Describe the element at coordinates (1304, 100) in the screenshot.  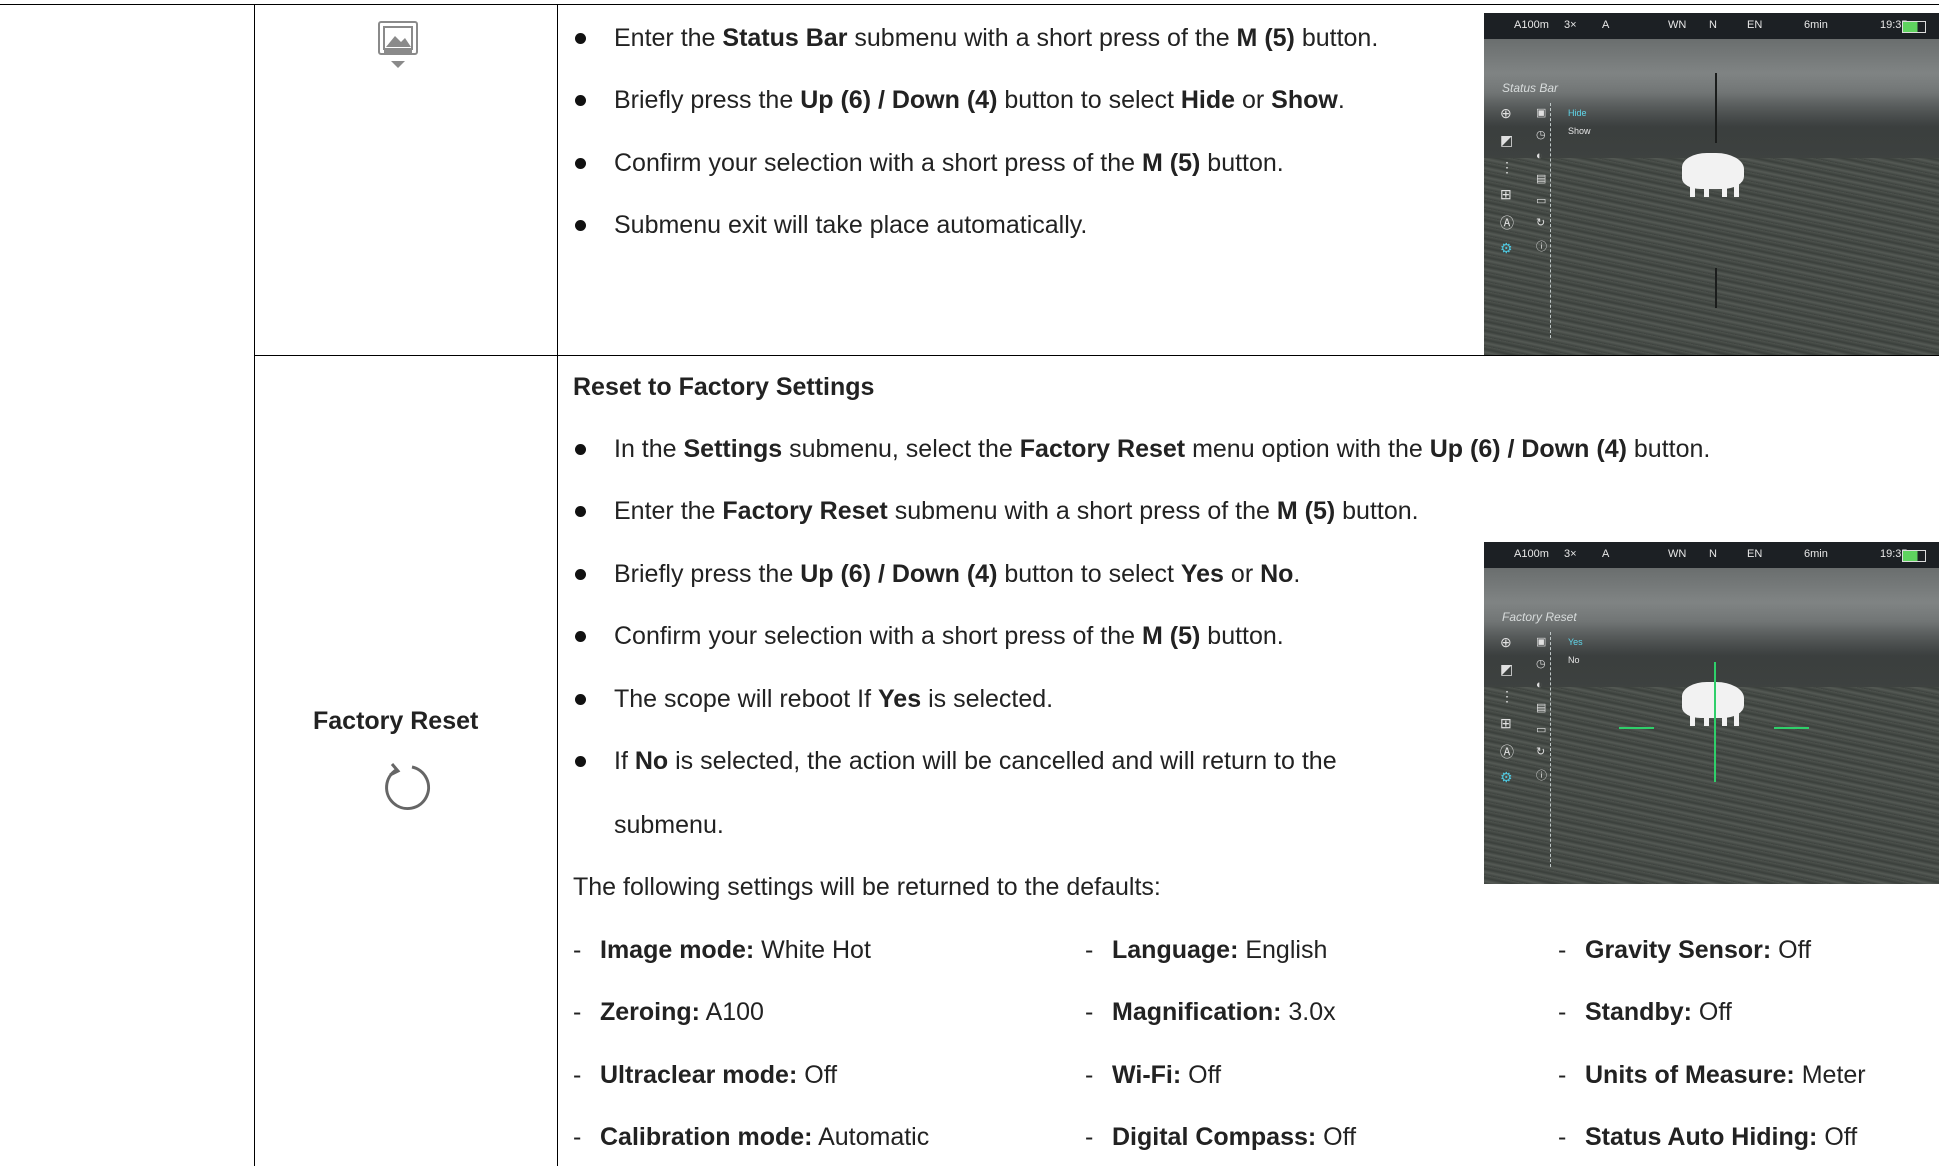
I see `bold-term: Show` at that location.